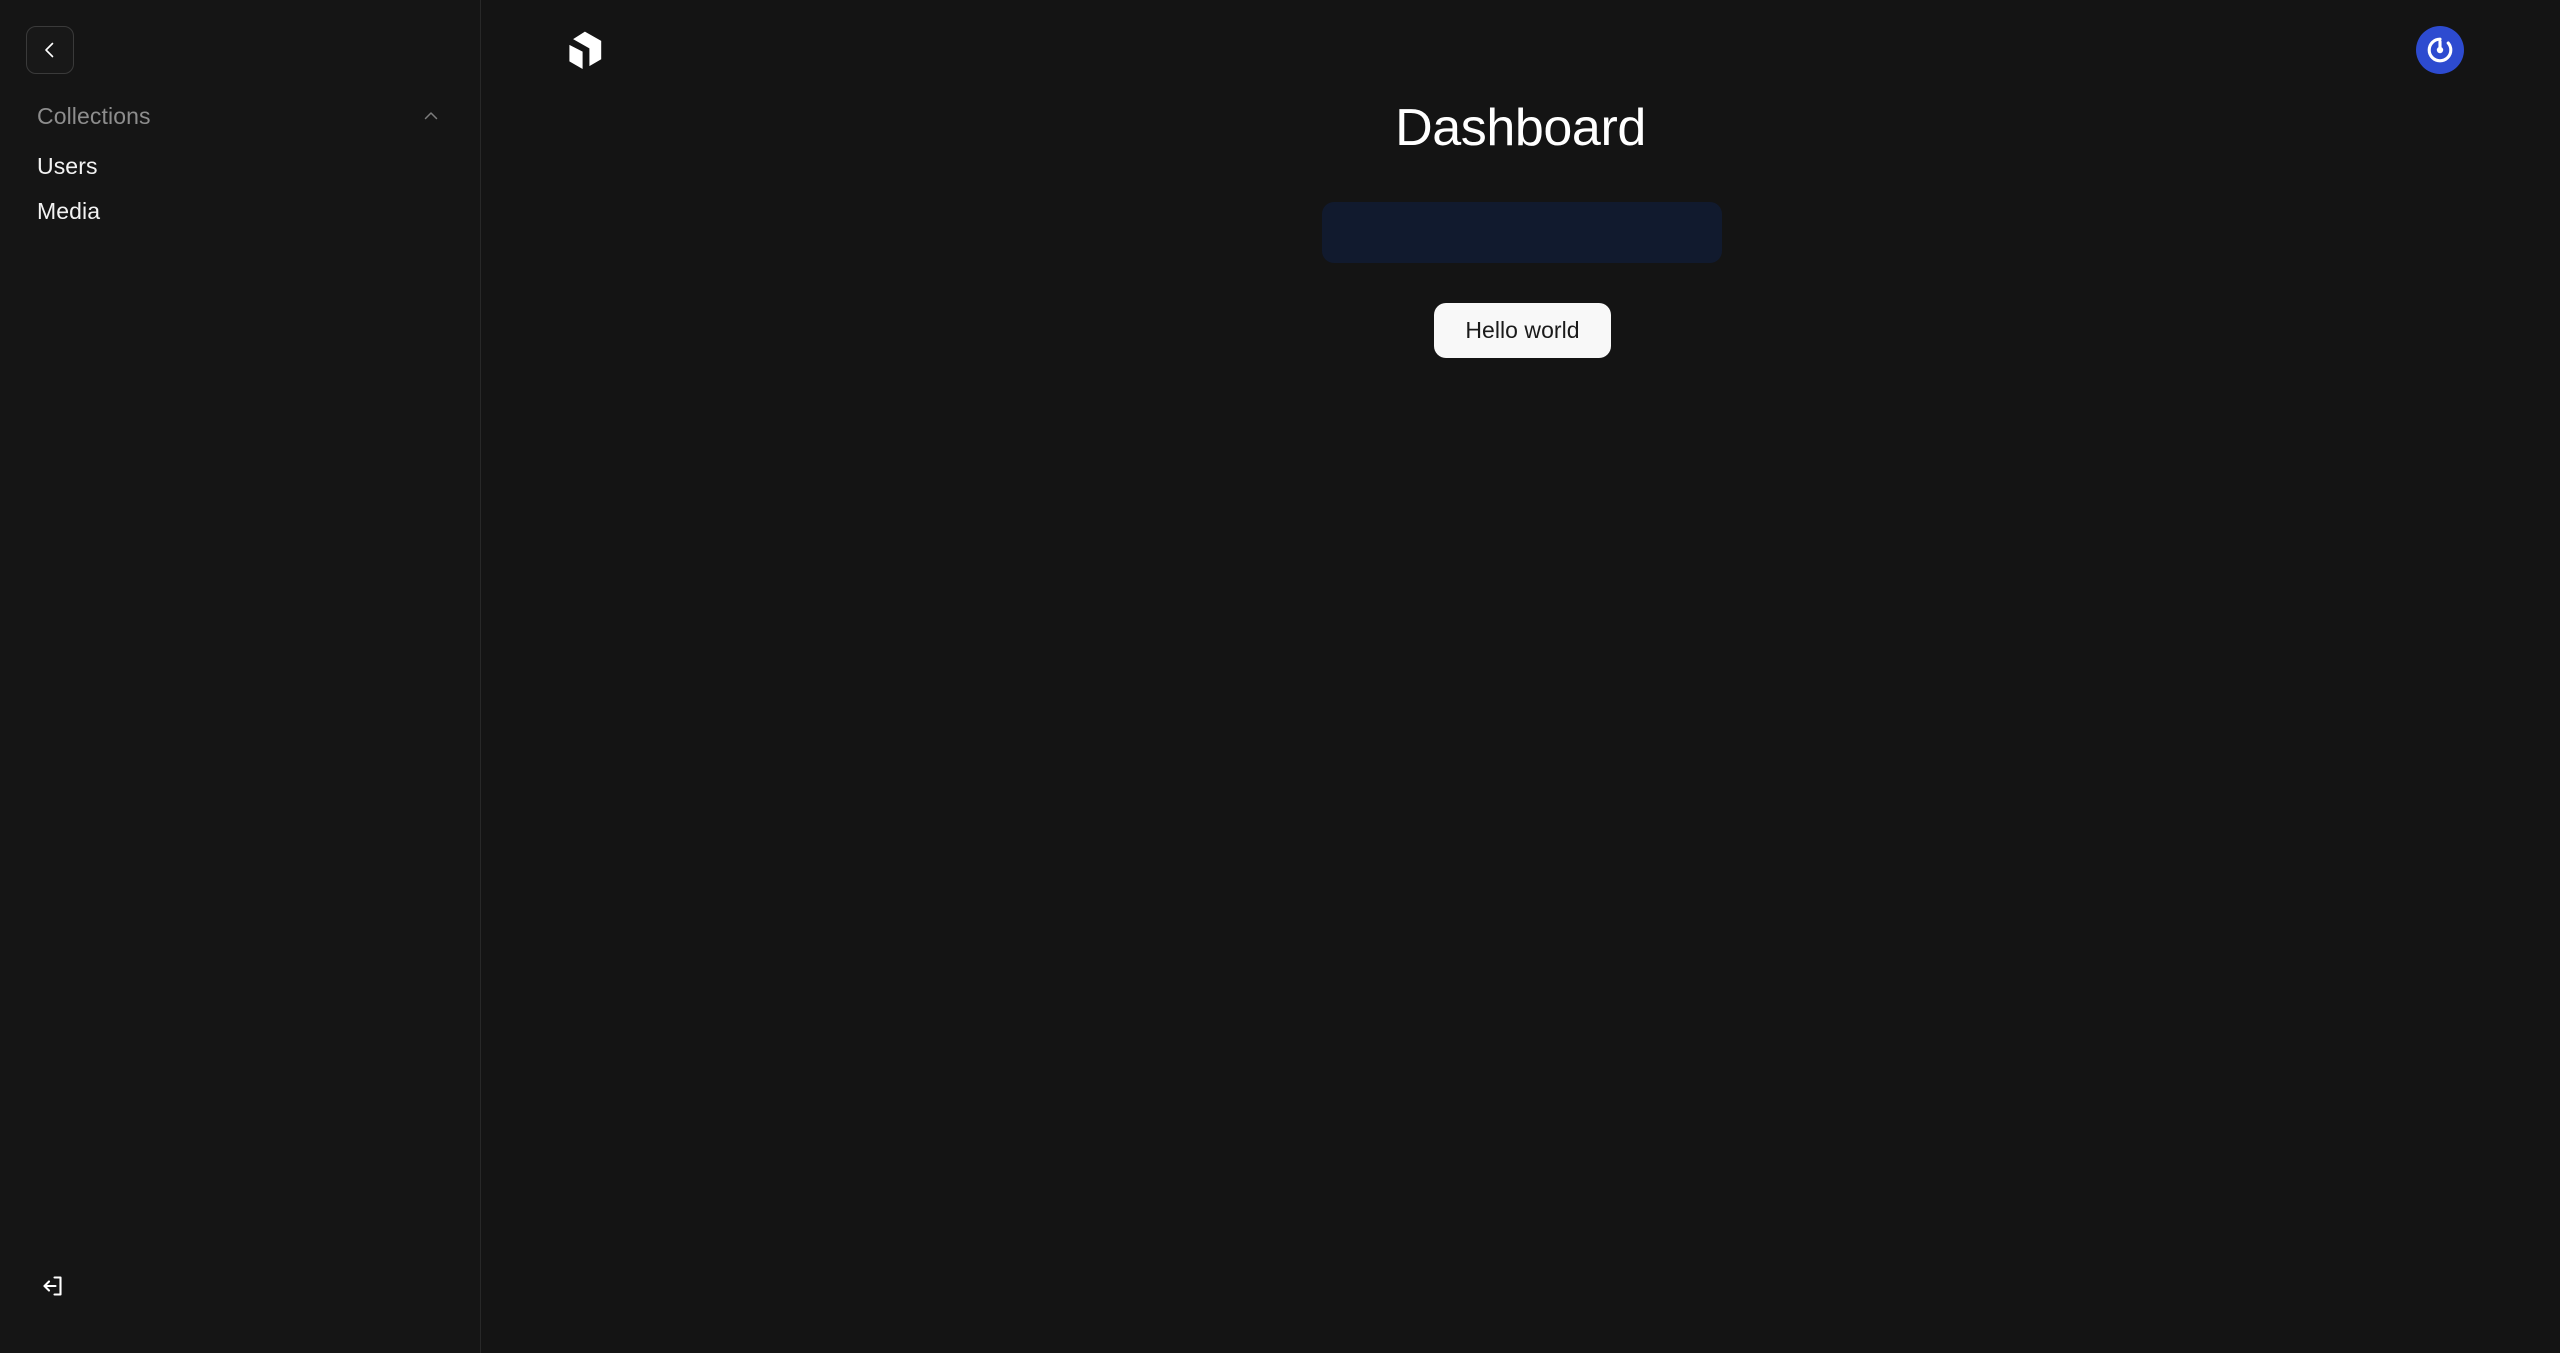 This screenshot has height=1353, width=2560. I want to click on sidebar-collection-list: Users Media, so click(240, 189).